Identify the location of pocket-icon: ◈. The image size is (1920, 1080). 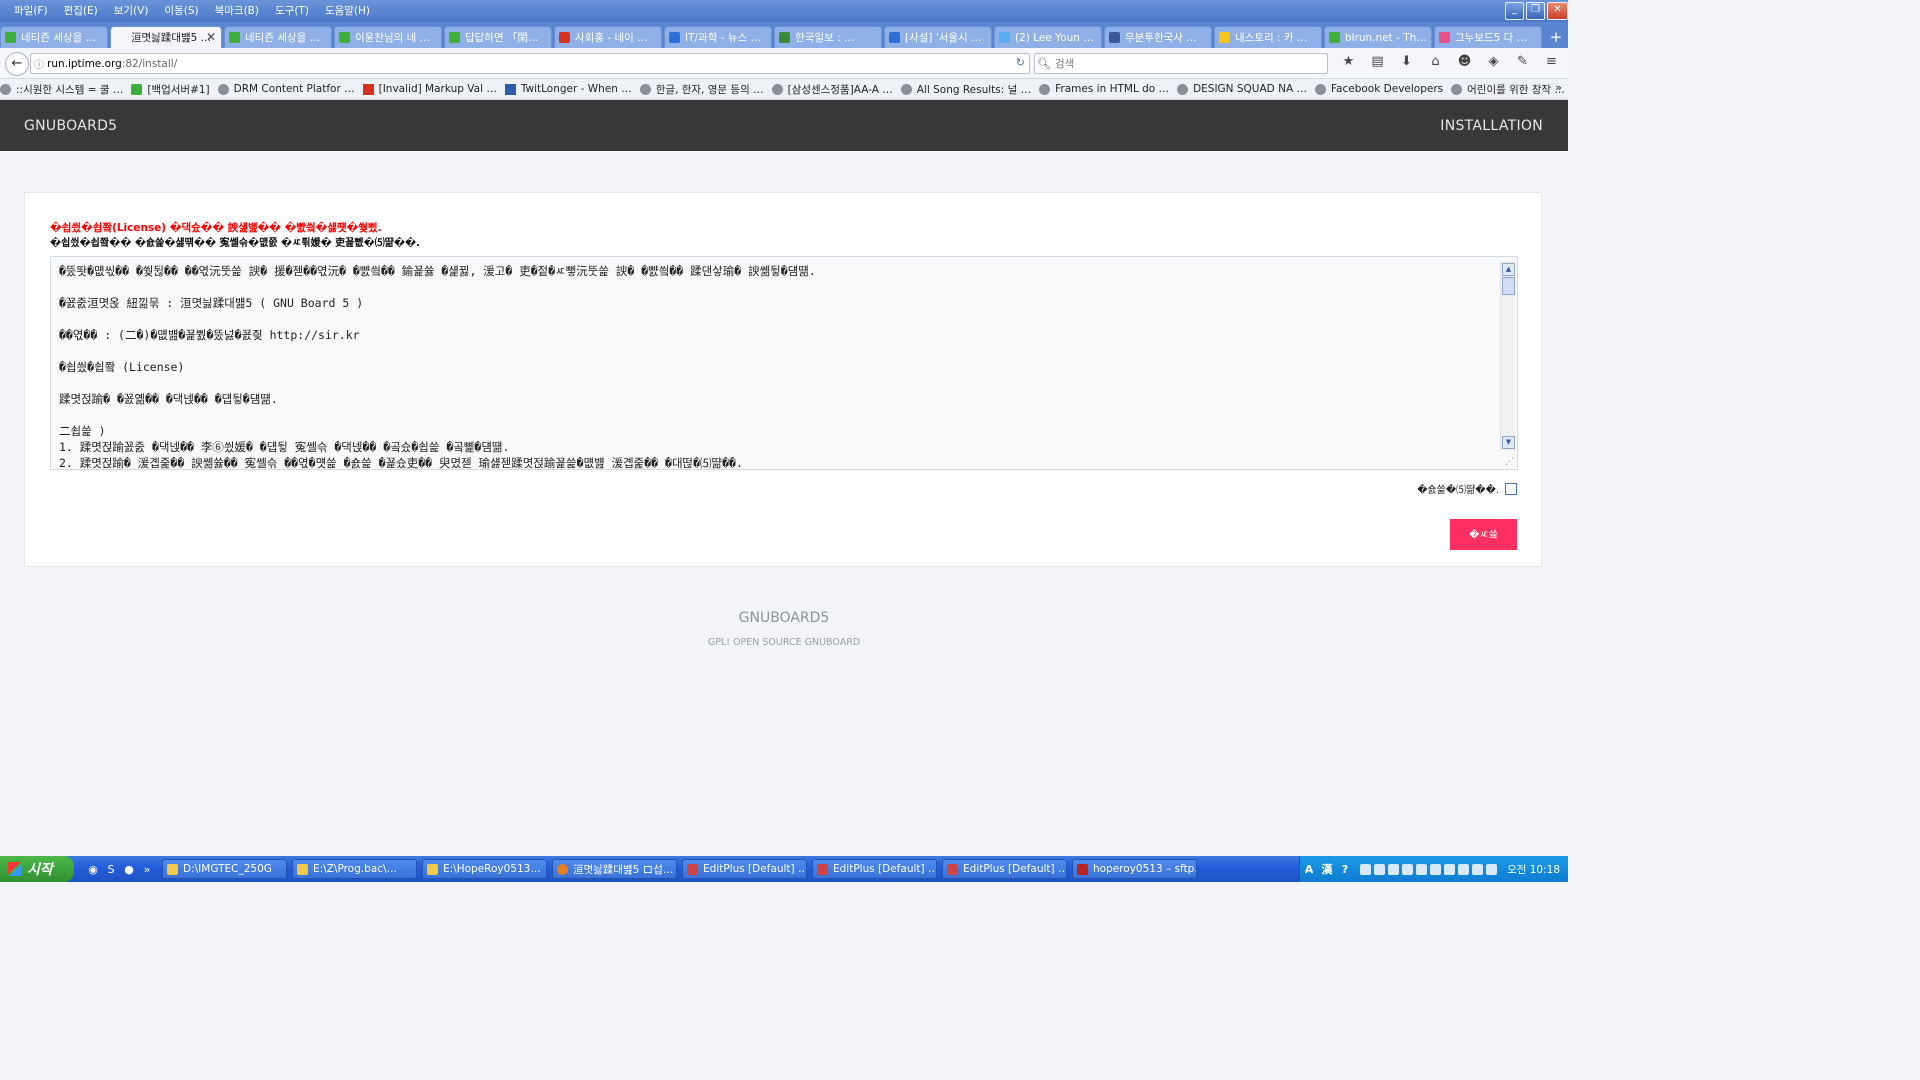
(1493, 61).